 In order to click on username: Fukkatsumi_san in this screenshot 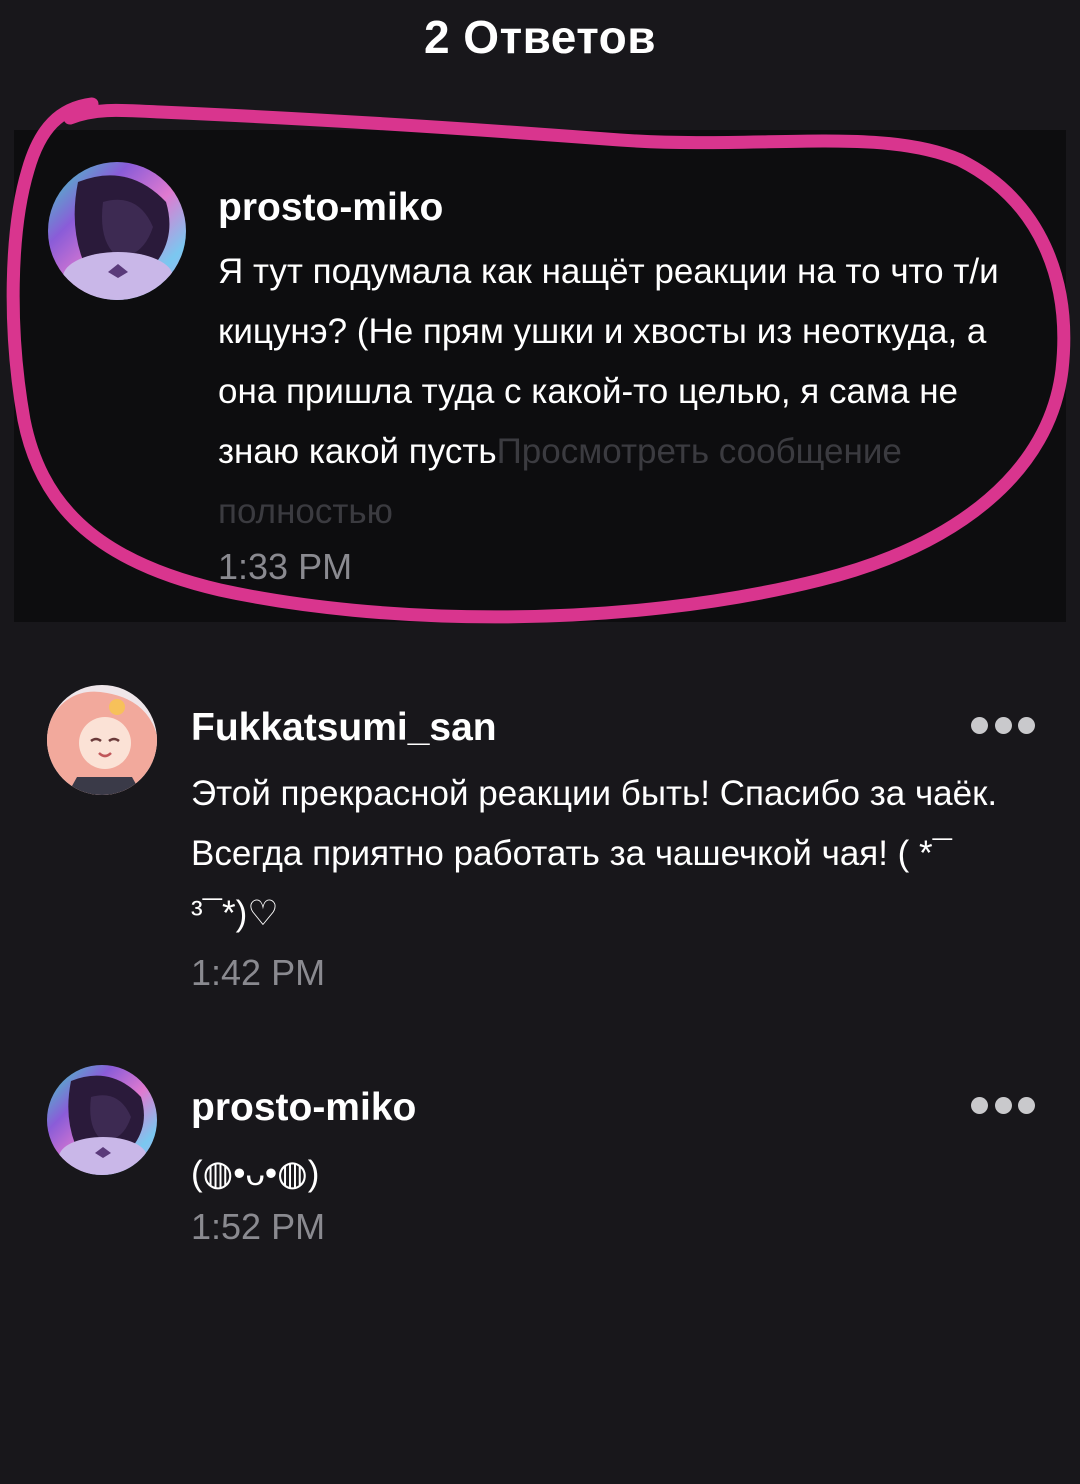, I will do `click(344, 728)`.